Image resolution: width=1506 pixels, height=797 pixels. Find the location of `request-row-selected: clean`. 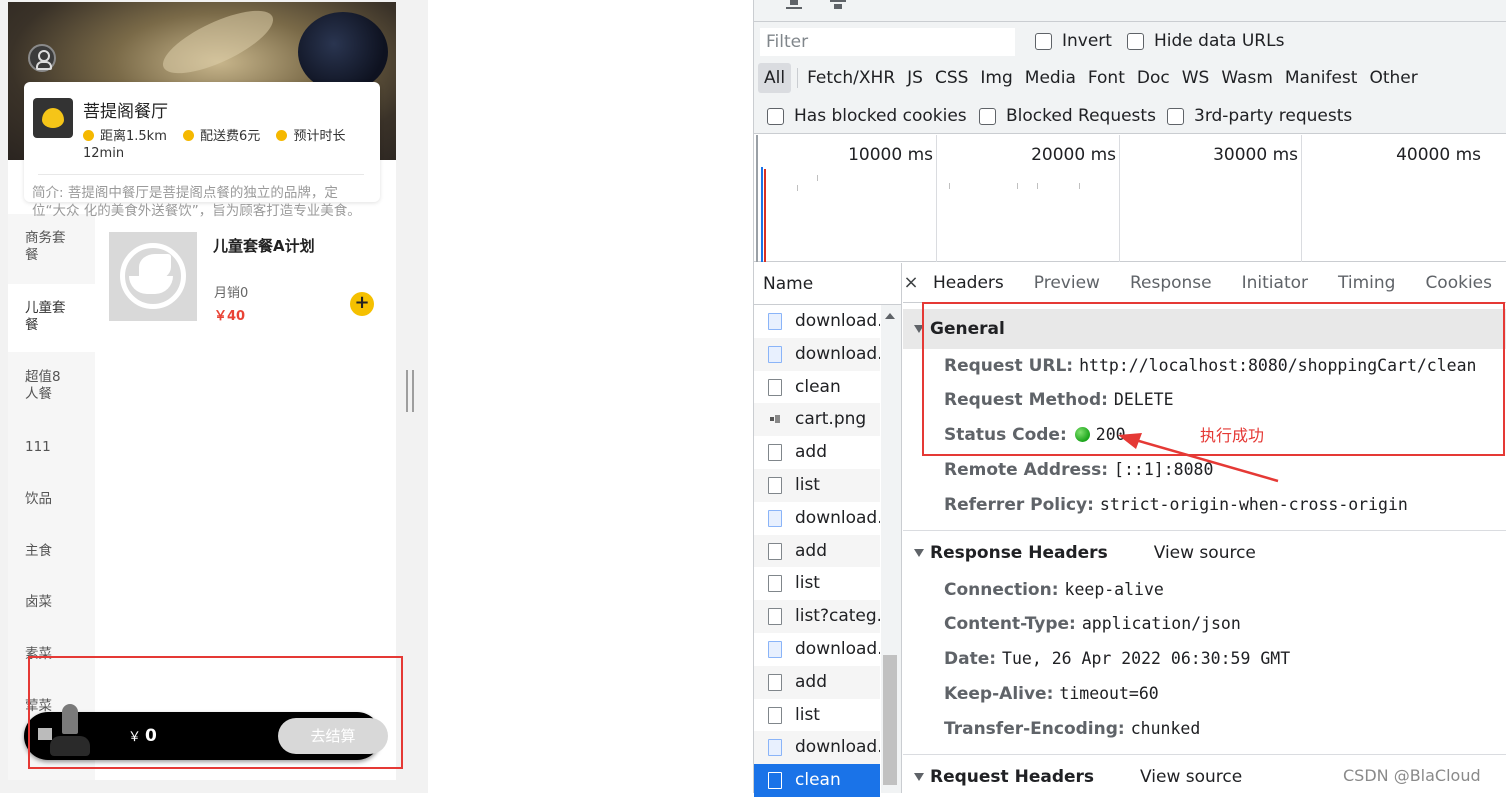

request-row-selected: clean is located at coordinates (817, 780).